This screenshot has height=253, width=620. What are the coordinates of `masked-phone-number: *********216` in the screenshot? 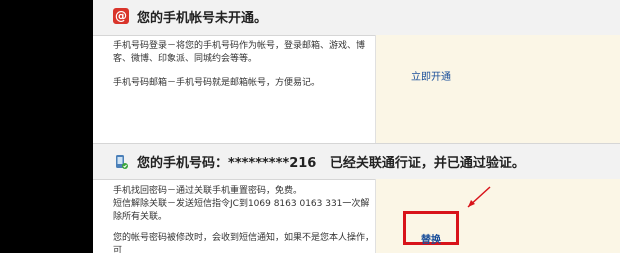 It's located at (272, 163).